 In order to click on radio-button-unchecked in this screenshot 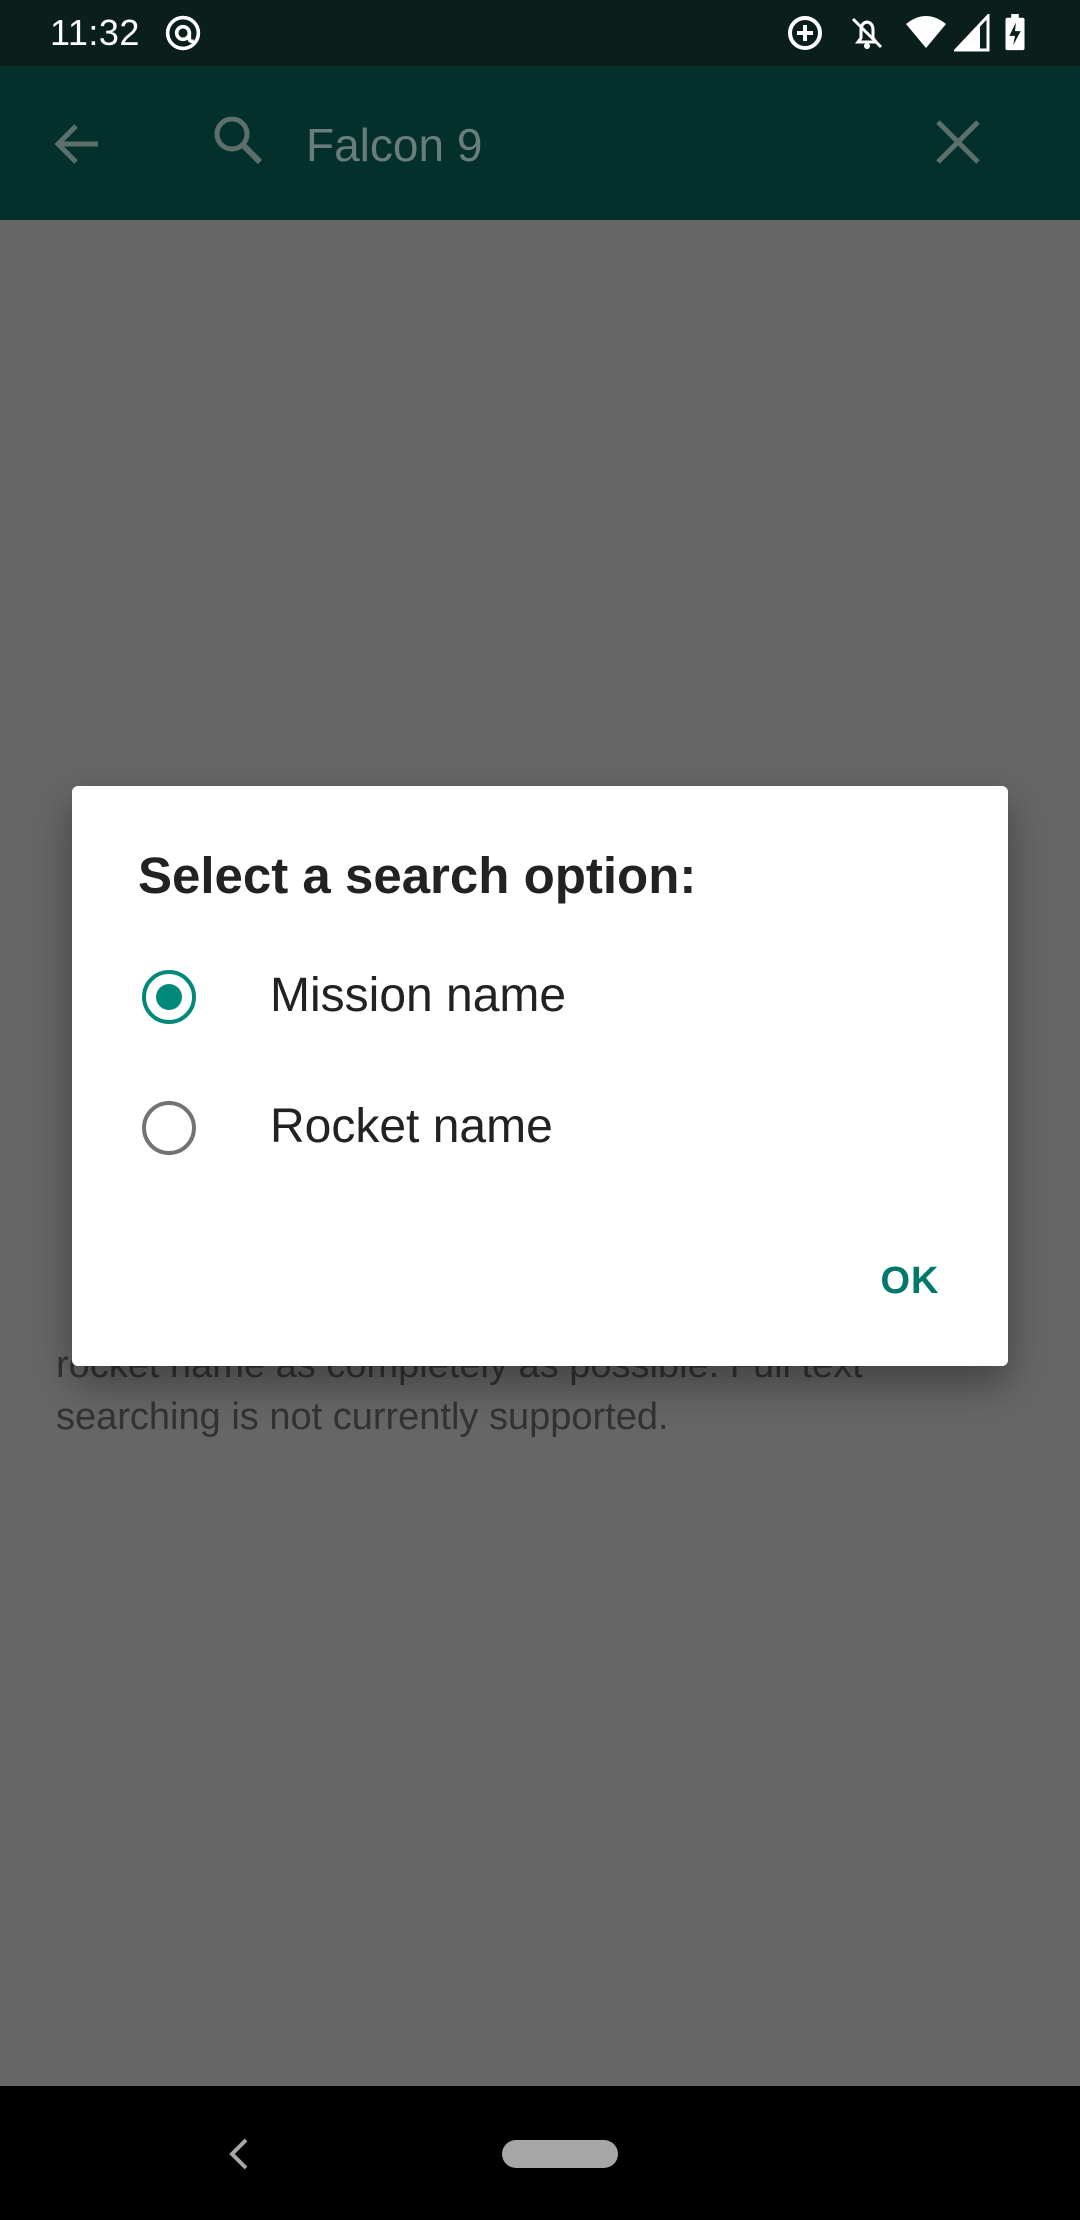, I will do `click(169, 1128)`.